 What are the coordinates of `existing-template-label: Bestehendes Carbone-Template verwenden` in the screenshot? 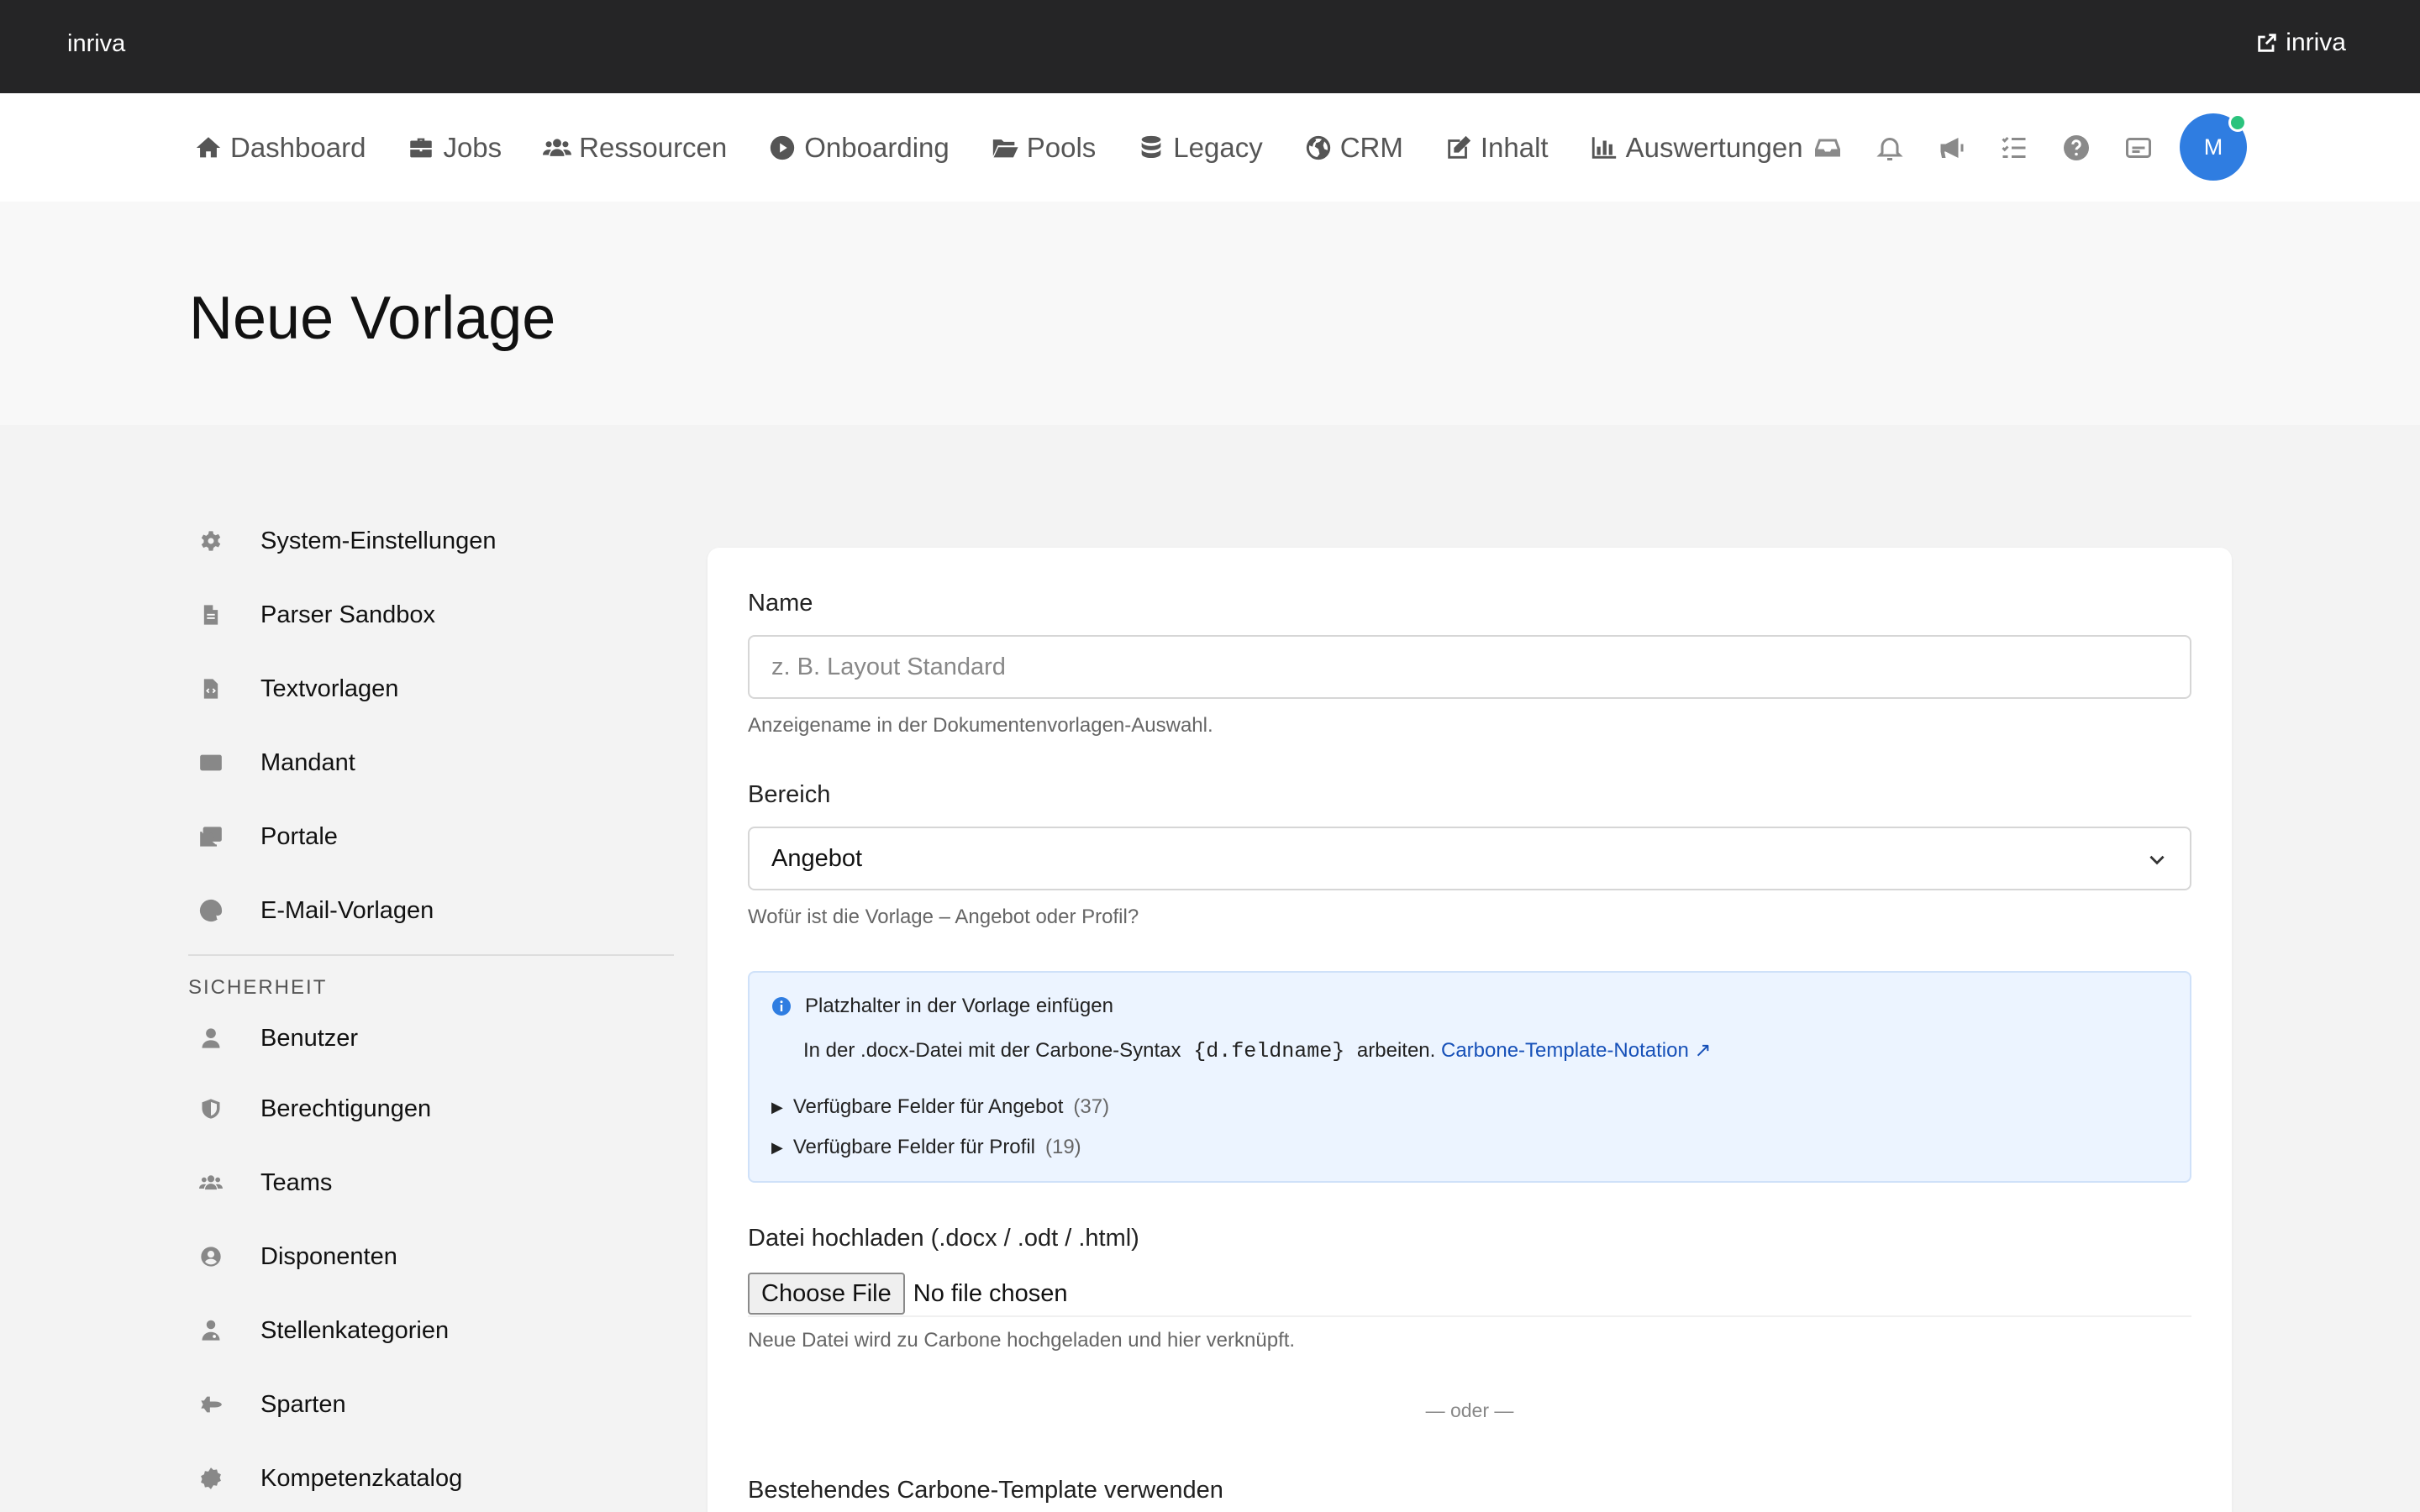 It's located at (986, 1490).